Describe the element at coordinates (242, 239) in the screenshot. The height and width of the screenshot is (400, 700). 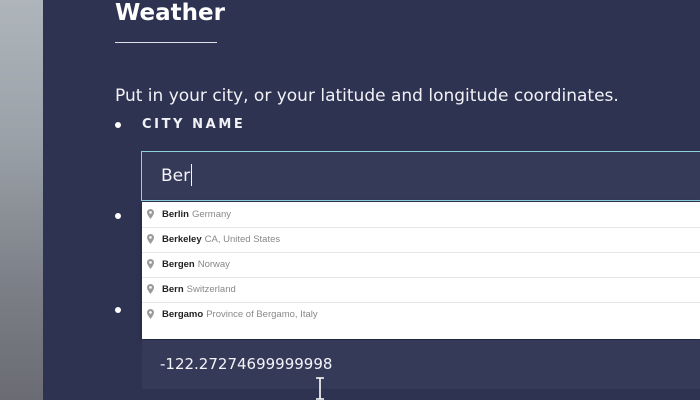
I see `autocomplete-item-secondary: CA, United States` at that location.